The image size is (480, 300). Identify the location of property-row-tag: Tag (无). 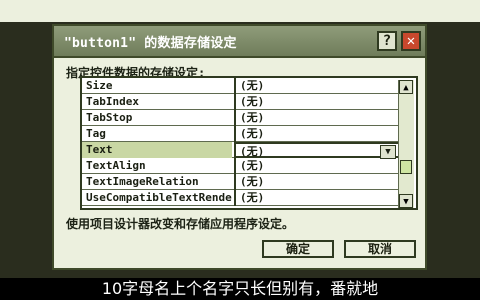
(241, 134).